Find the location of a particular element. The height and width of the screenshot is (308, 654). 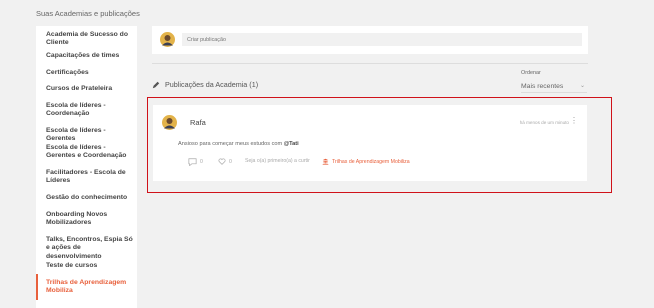

sidebar-item-cursos-prateleira: Cursos de Prateleira is located at coordinates (90, 89).